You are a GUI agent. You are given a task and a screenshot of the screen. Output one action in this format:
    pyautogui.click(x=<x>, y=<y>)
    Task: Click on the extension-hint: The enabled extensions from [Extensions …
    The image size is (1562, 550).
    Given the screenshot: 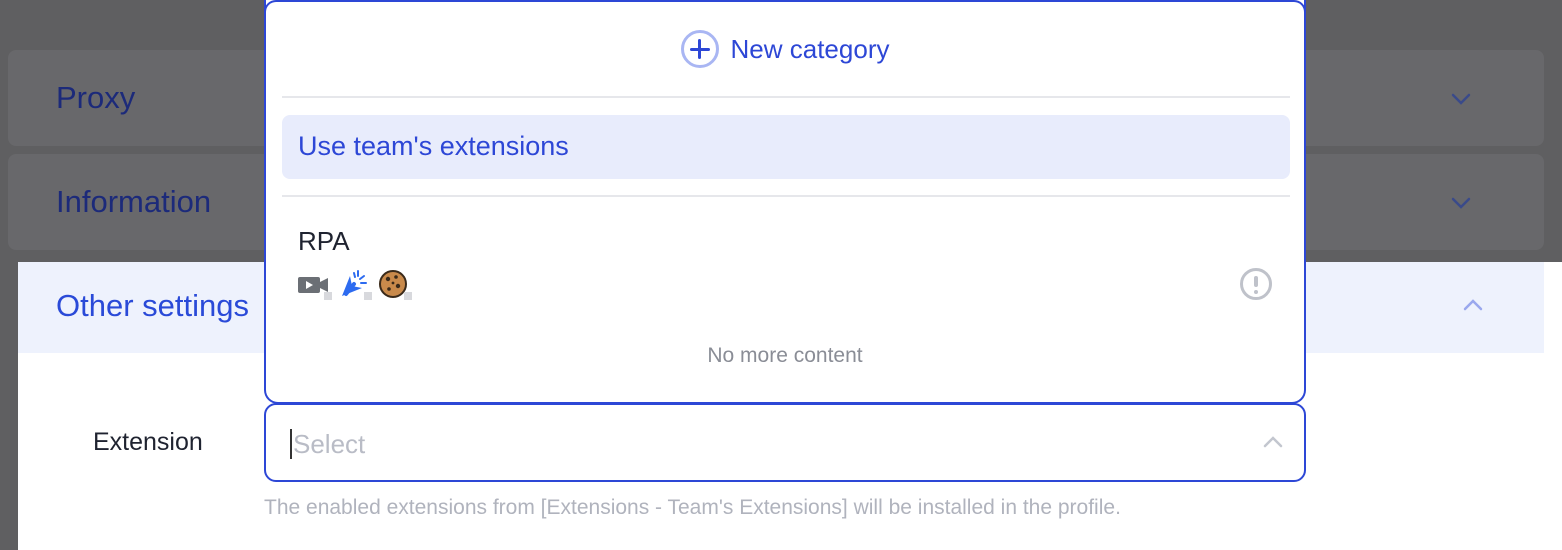 What is the action you would take?
    pyautogui.click(x=692, y=507)
    